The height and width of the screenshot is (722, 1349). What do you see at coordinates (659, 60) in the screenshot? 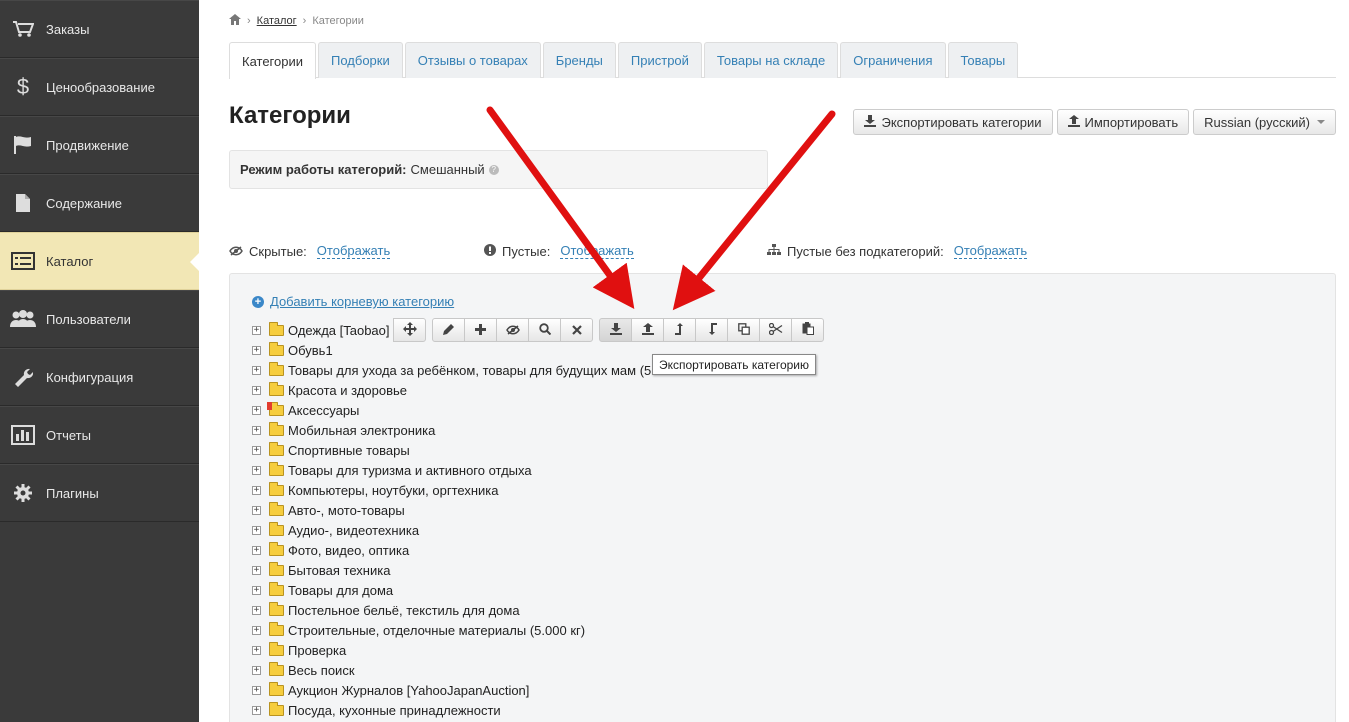
I see `tab-attachment: Пристрой` at bounding box center [659, 60].